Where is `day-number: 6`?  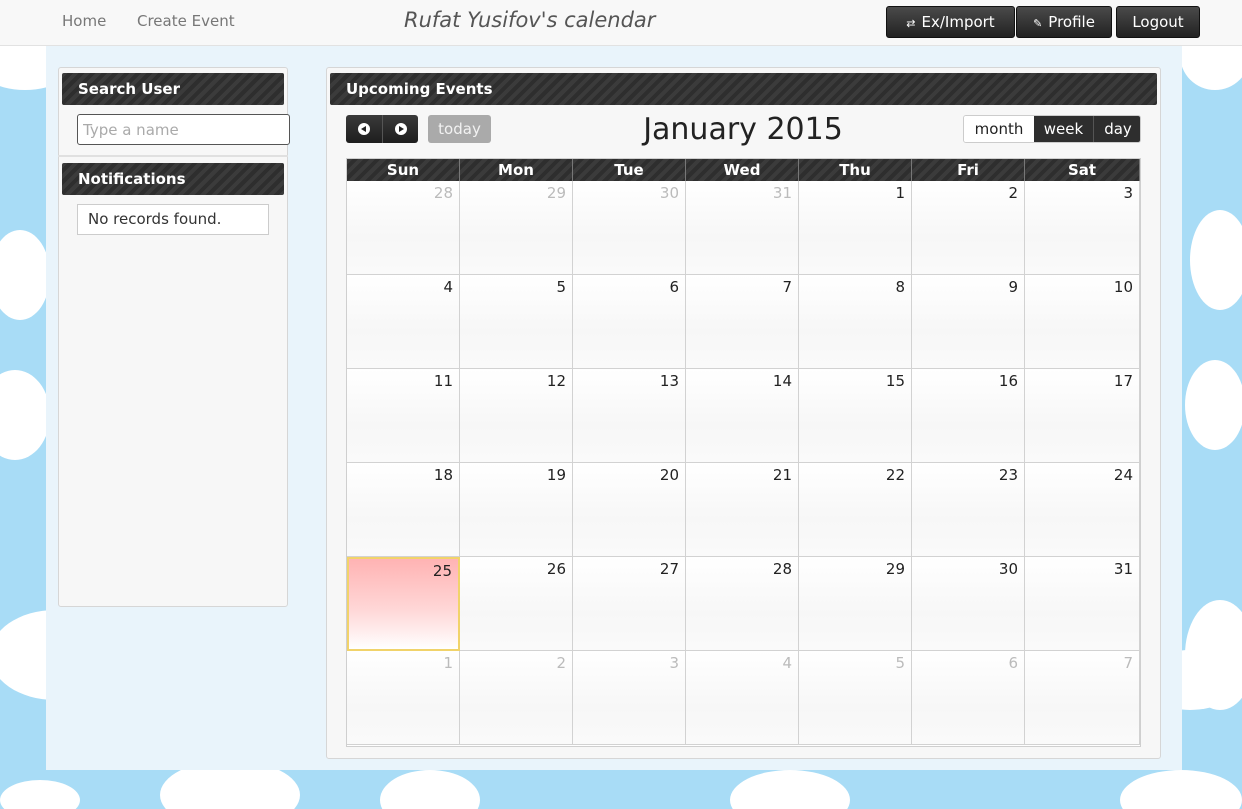
day-number: 6 is located at coordinates (674, 287).